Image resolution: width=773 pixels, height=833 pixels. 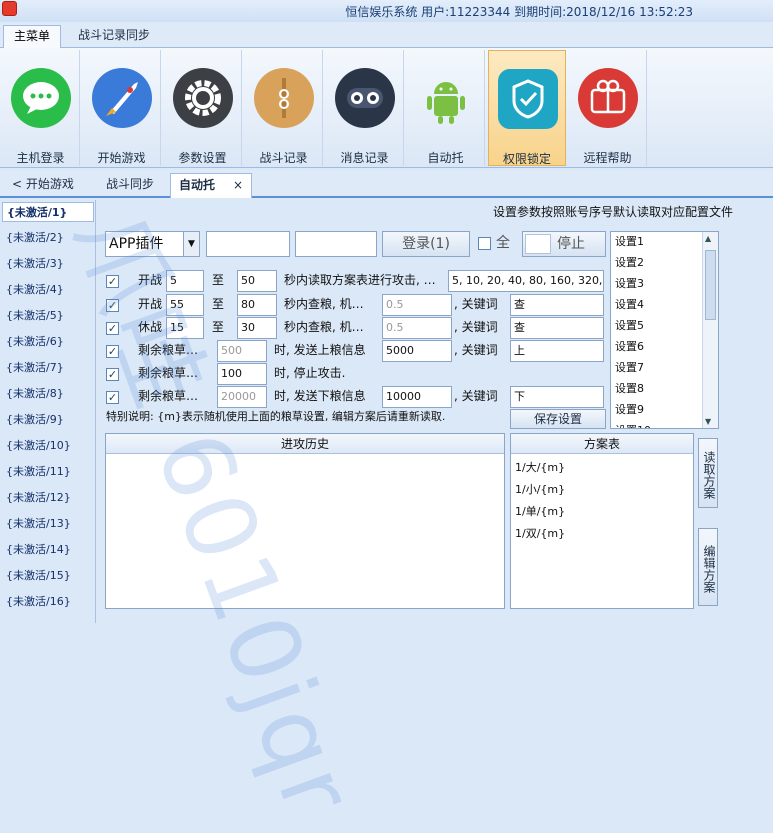 What do you see at coordinates (426, 244) in the screenshot?
I see `login-button: 登录(1)` at bounding box center [426, 244].